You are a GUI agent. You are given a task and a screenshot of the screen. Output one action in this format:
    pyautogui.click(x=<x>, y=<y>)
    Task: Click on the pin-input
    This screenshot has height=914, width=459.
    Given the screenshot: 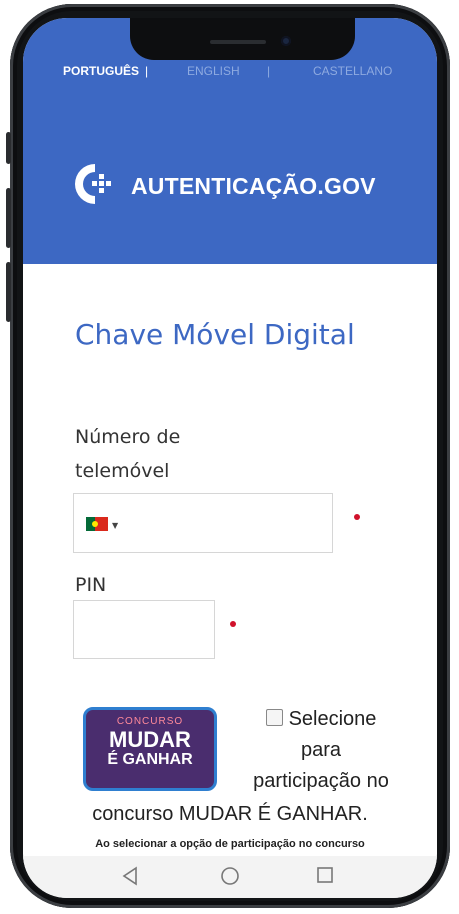 What is the action you would take?
    pyautogui.click(x=144, y=629)
    